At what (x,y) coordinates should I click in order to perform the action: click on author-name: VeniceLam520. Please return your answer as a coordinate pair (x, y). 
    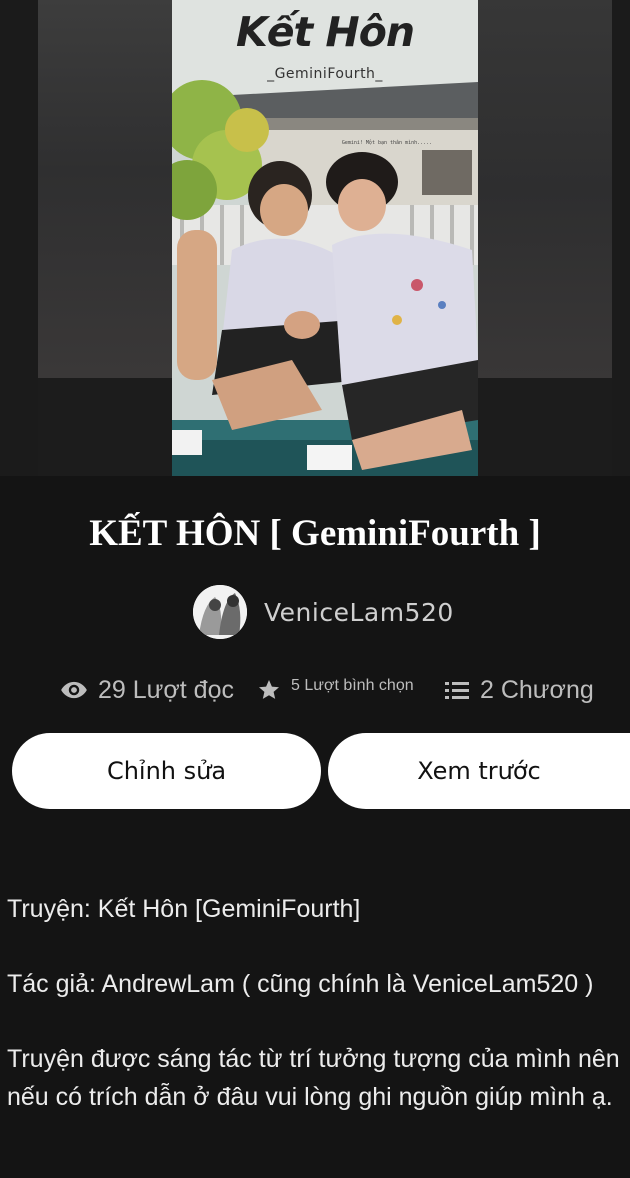
    Looking at the image, I should click on (359, 612).